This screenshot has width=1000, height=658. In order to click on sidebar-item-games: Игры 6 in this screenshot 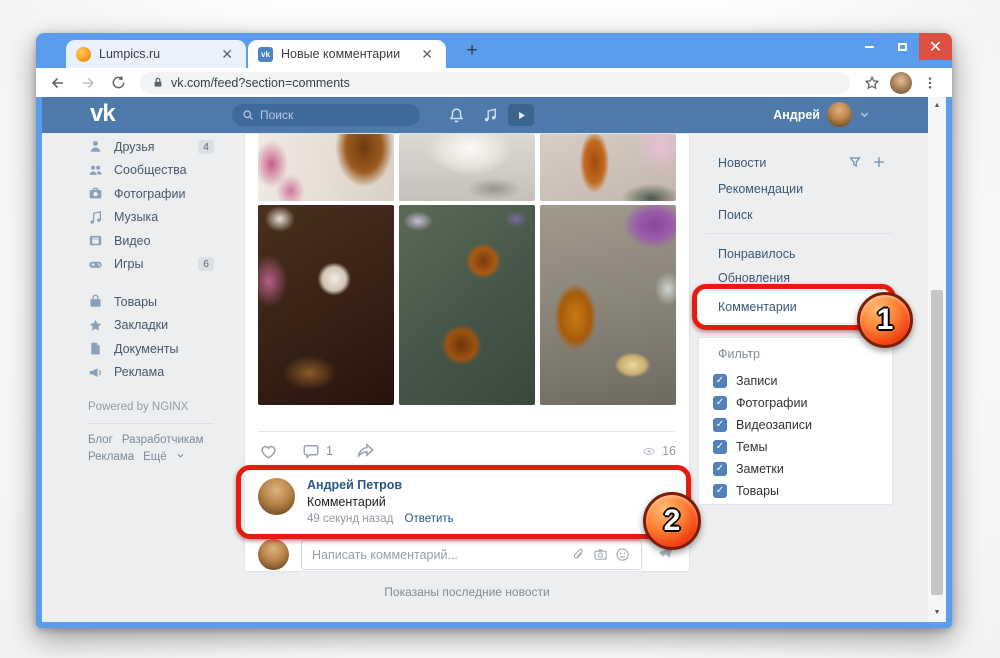, I will do `click(151, 265)`.